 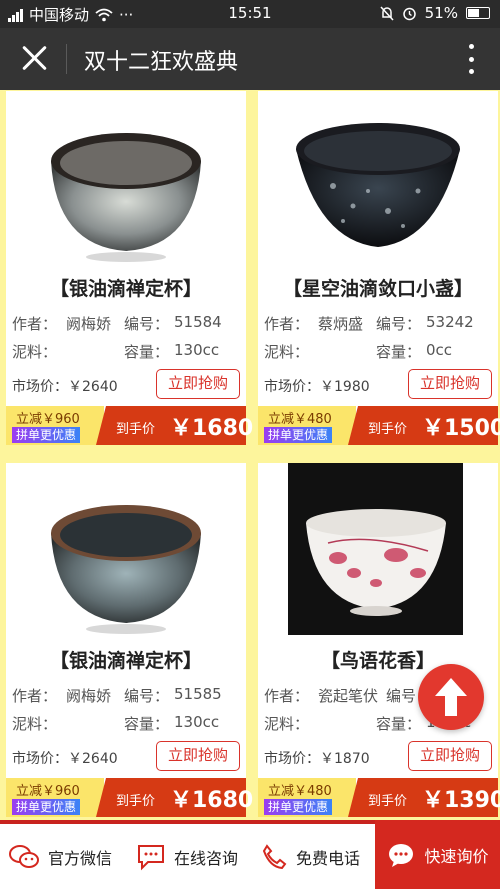 What do you see at coordinates (461, 428) in the screenshot?
I see `deal-price: ￥1500` at bounding box center [461, 428].